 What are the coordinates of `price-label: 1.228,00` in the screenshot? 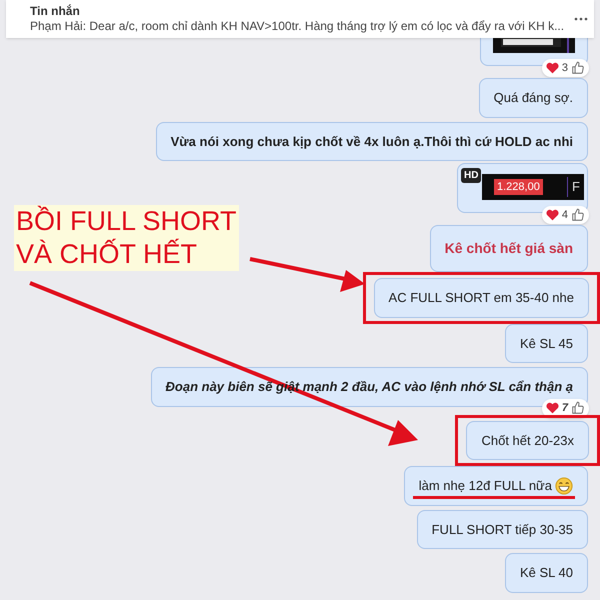 It's located at (518, 187).